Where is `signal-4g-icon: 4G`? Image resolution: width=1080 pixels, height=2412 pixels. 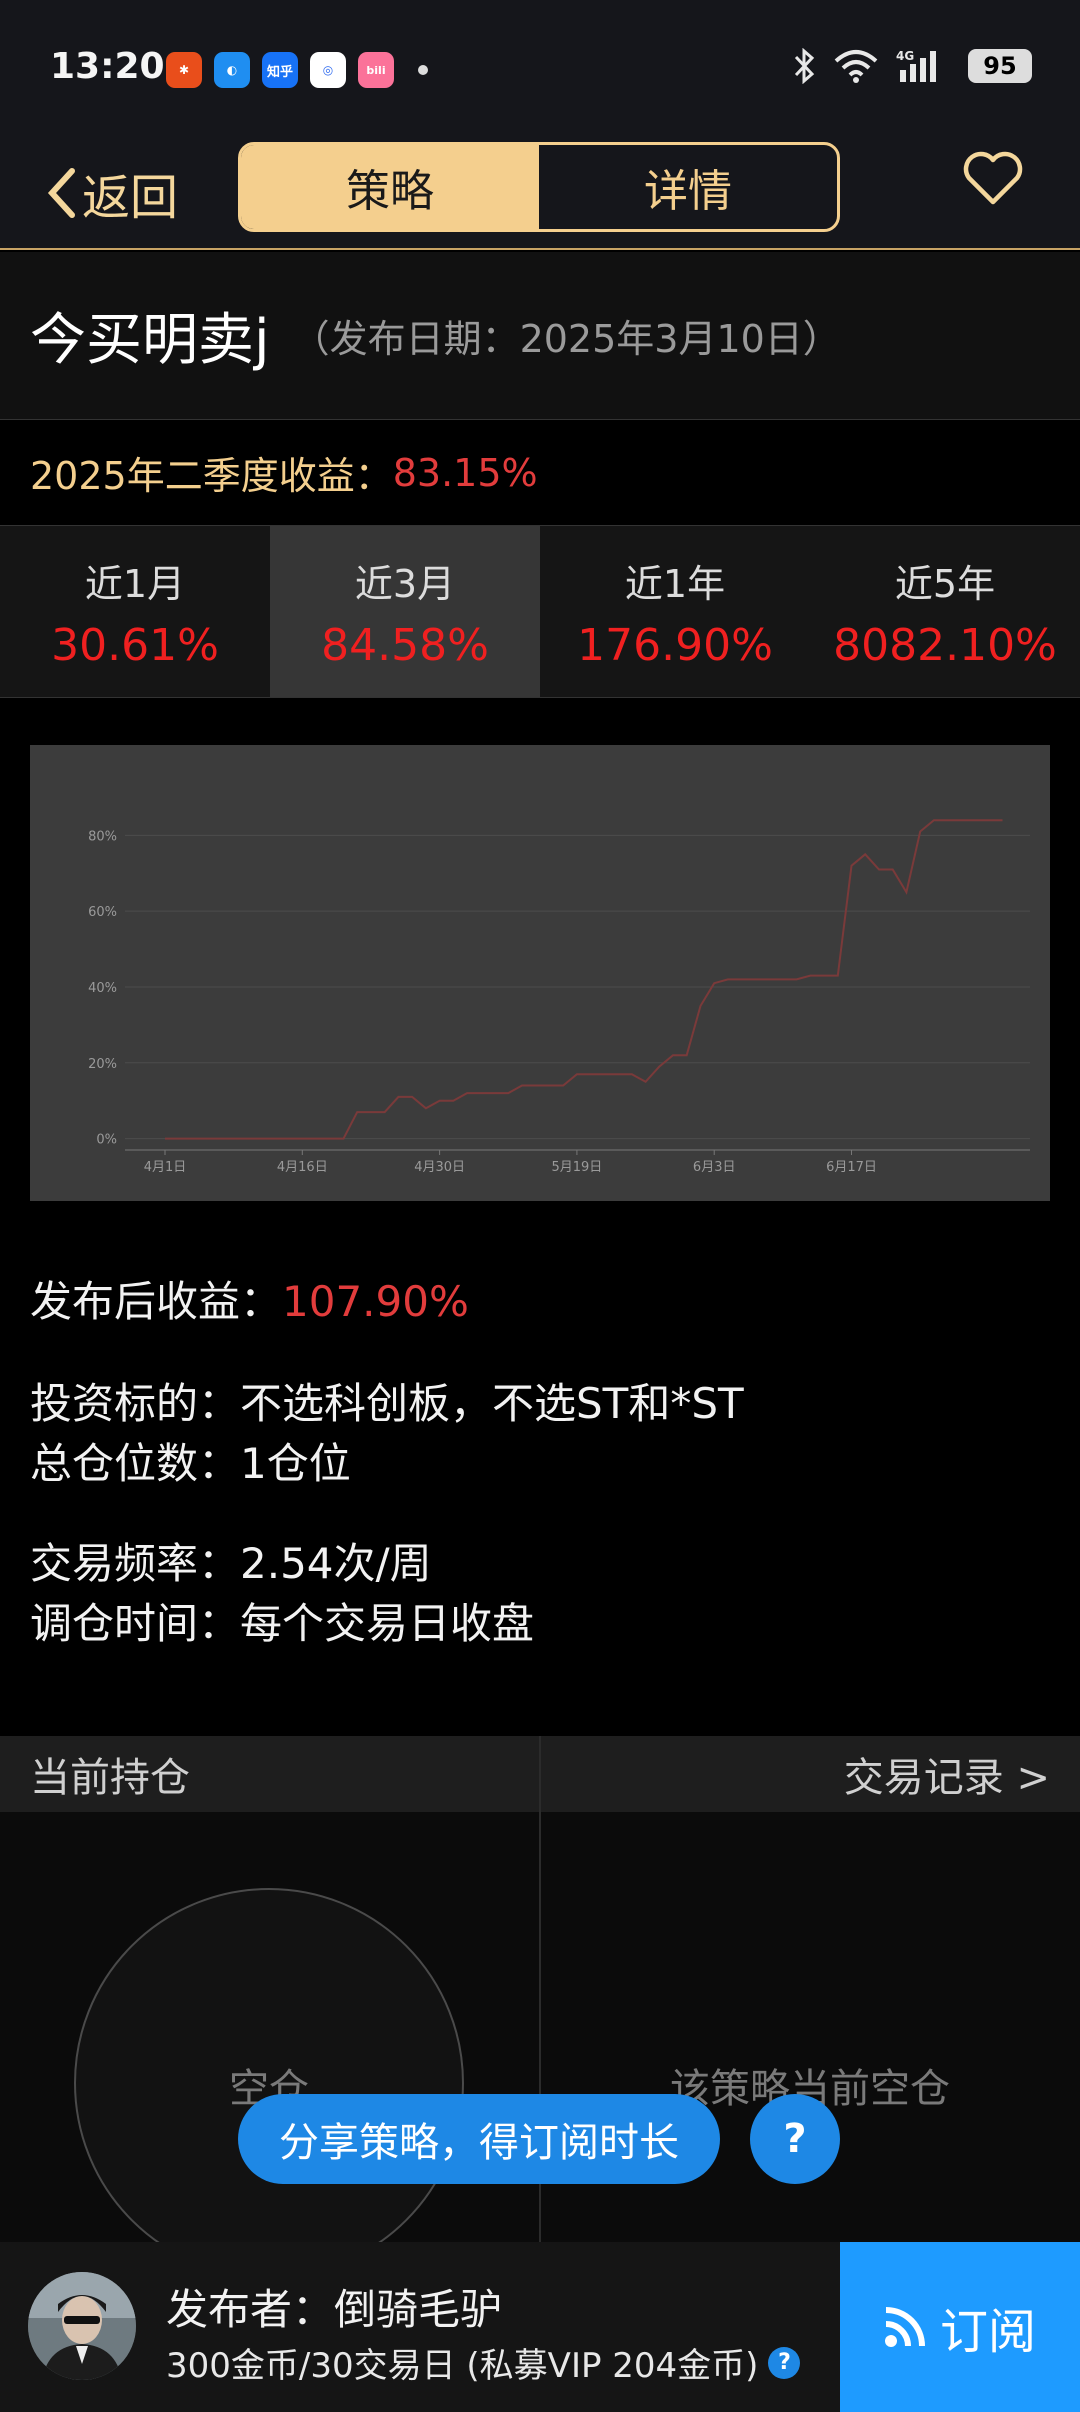 signal-4g-icon: 4G is located at coordinates (916, 65).